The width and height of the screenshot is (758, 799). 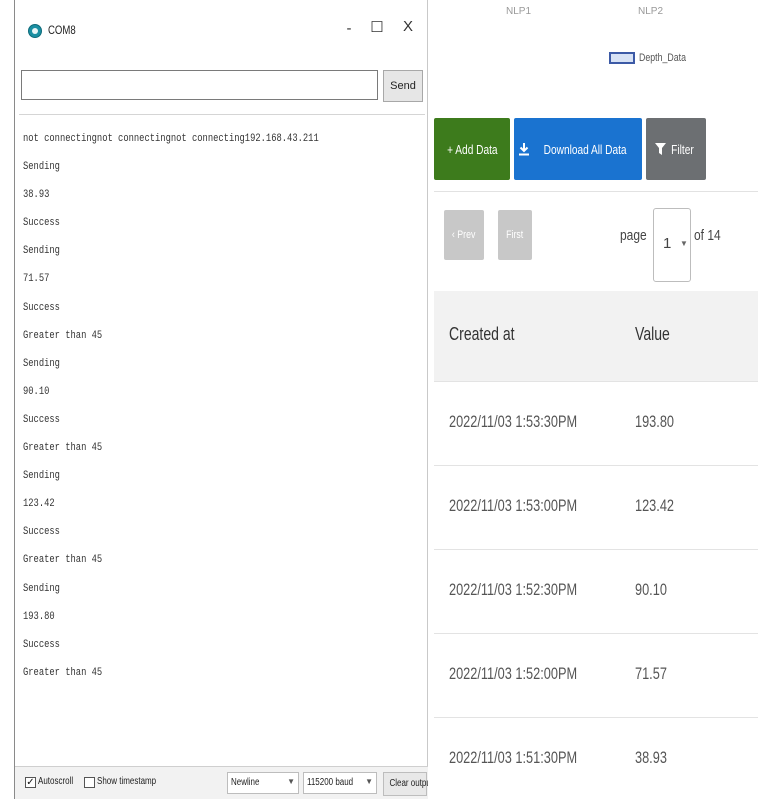 I want to click on page-label: page, so click(x=633, y=235).